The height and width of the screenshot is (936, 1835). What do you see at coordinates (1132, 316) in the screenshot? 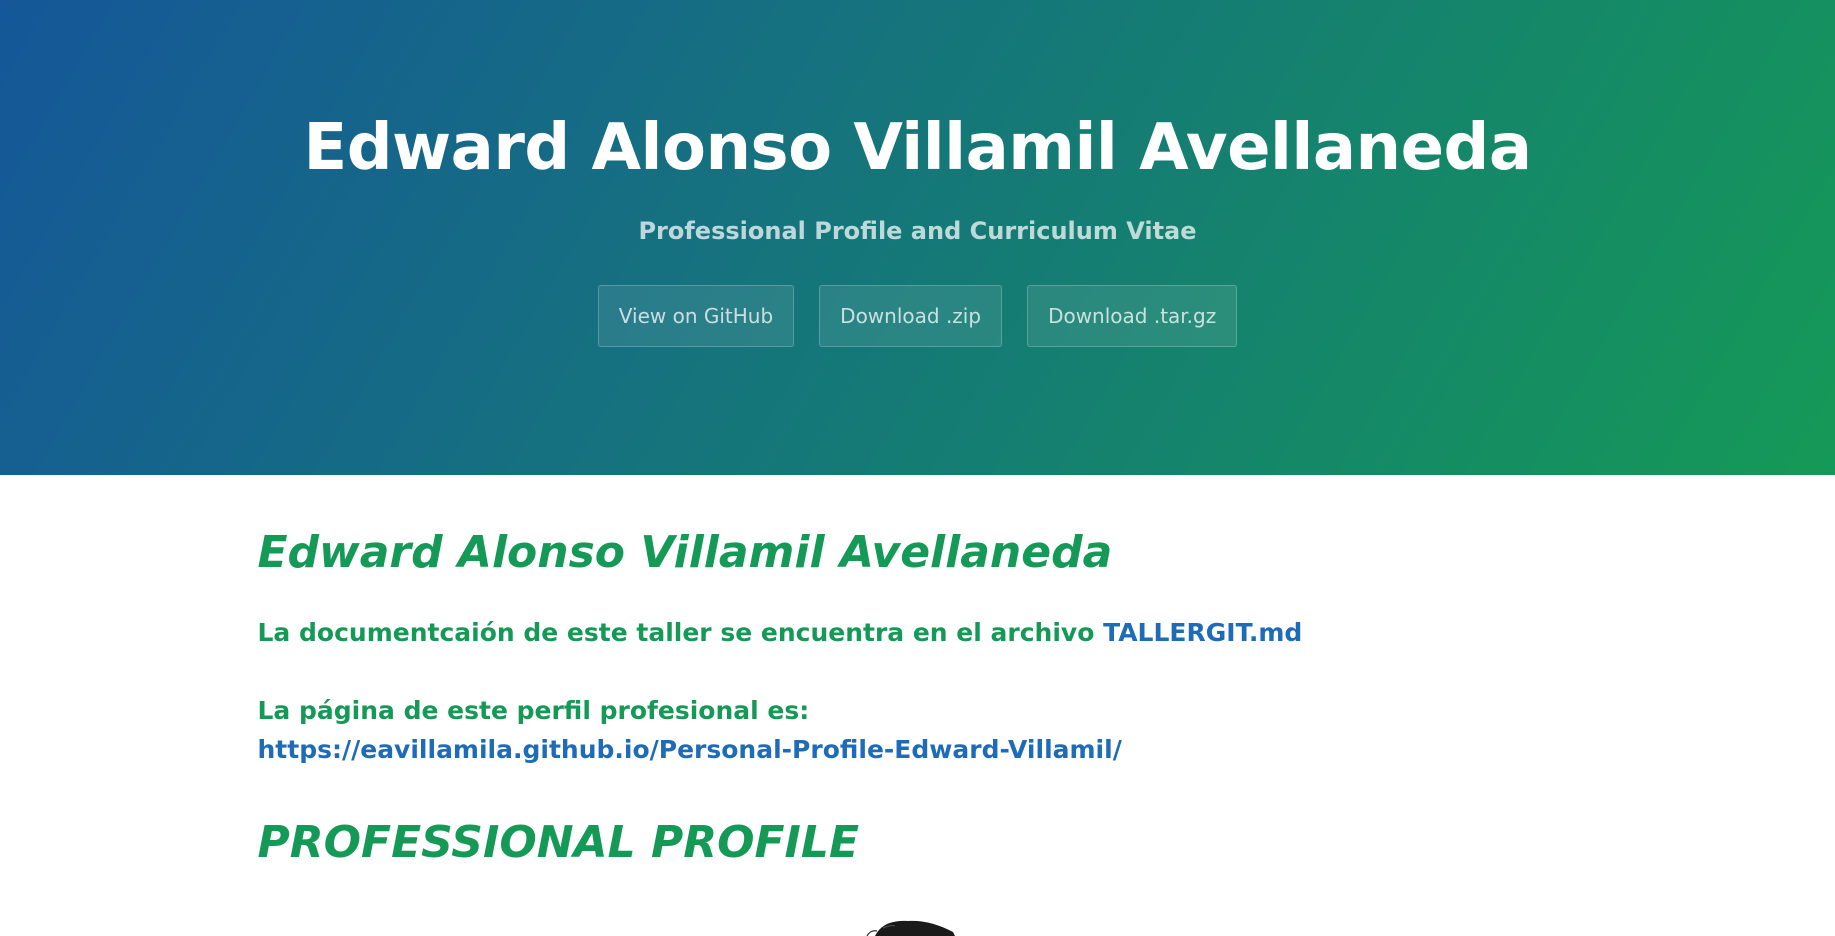
I see `download-targz-button: Download .tar.gz` at bounding box center [1132, 316].